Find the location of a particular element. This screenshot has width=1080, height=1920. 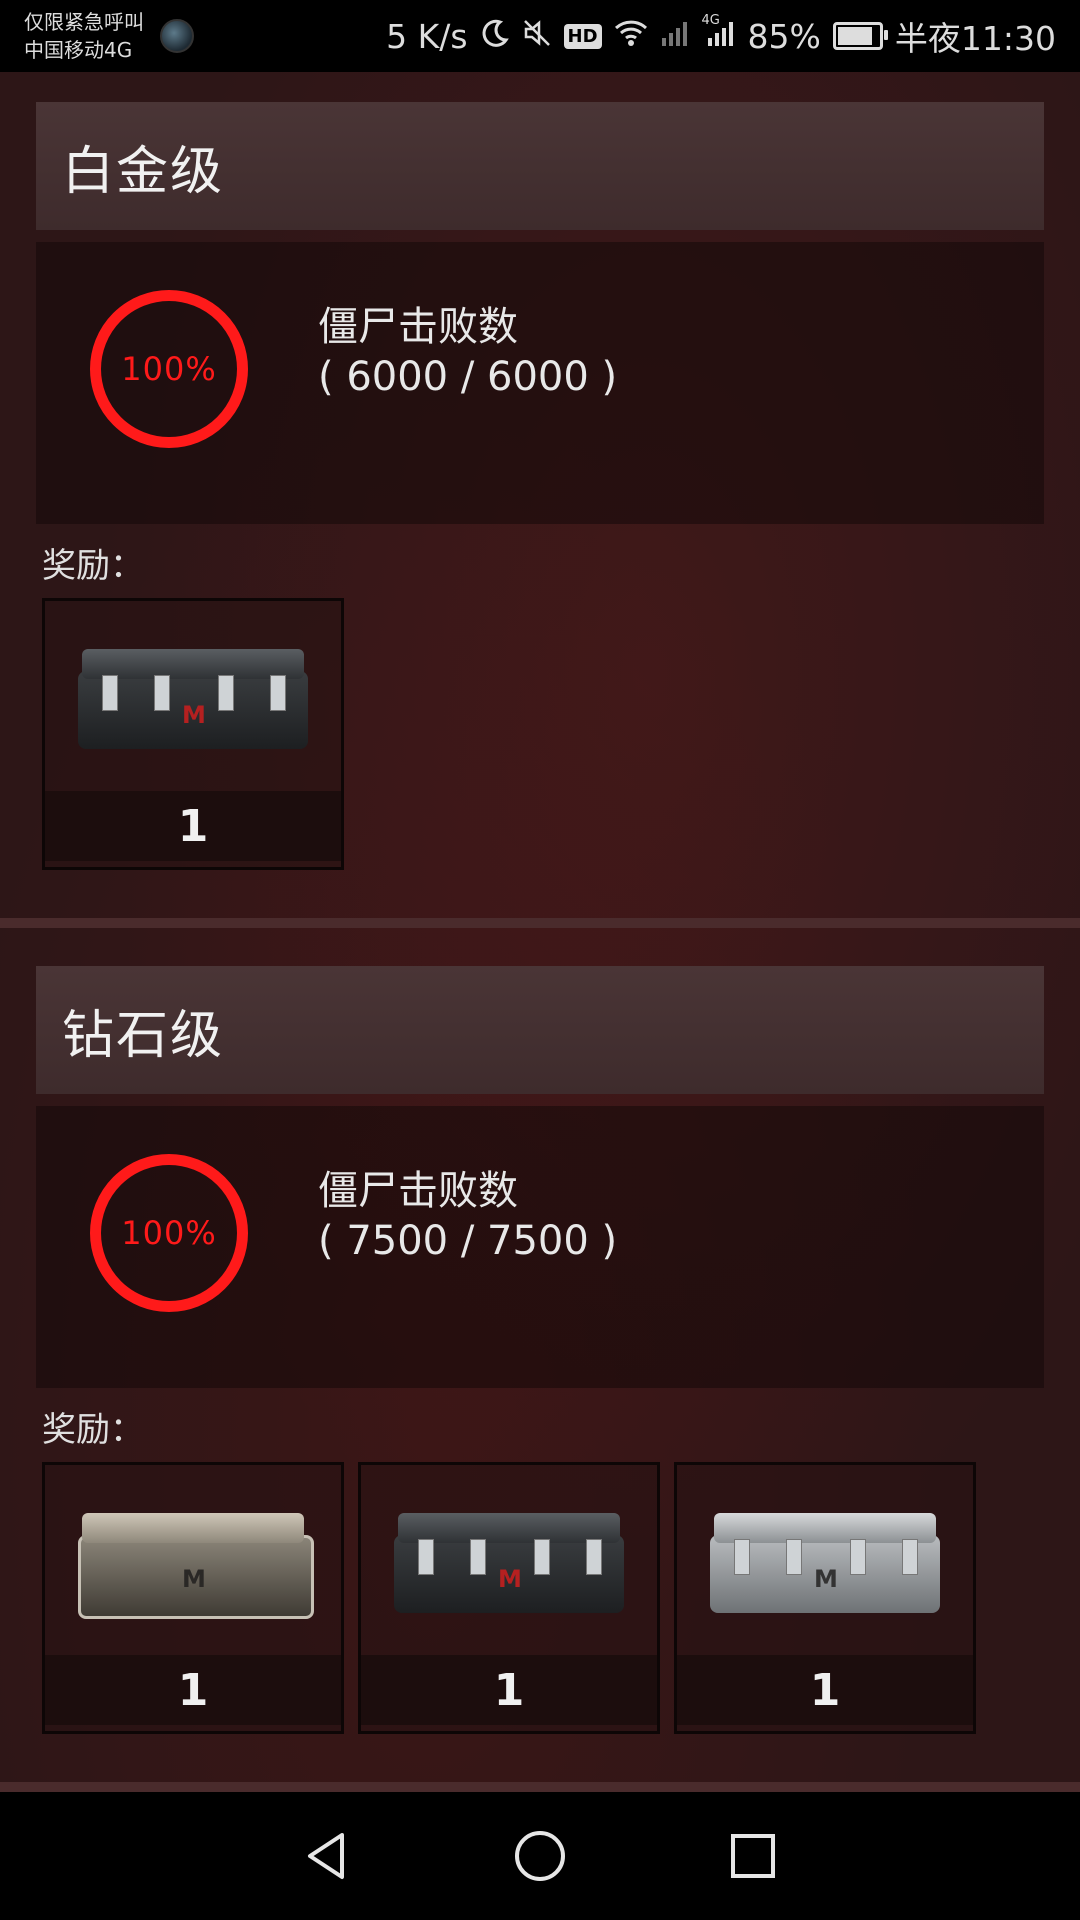

back-icon is located at coordinates (327, 1856).